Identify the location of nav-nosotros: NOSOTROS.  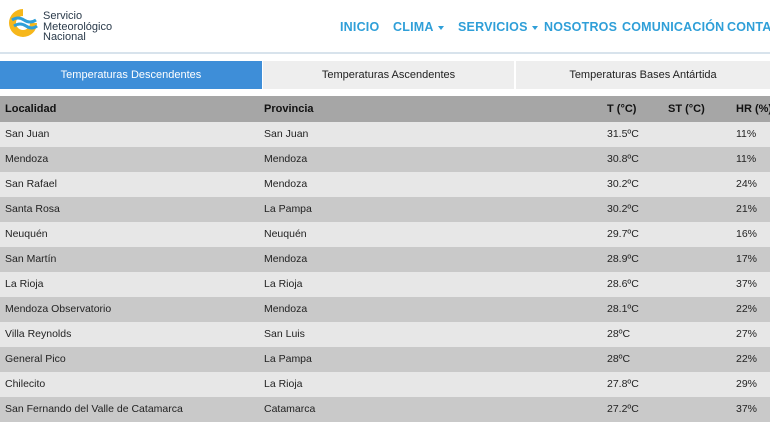
(580, 27).